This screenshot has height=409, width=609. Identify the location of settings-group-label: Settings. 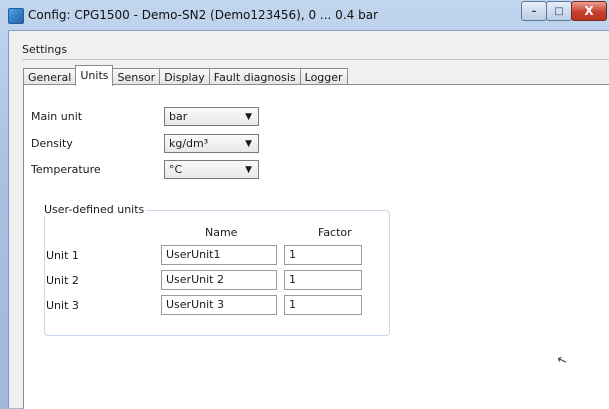
(45, 49).